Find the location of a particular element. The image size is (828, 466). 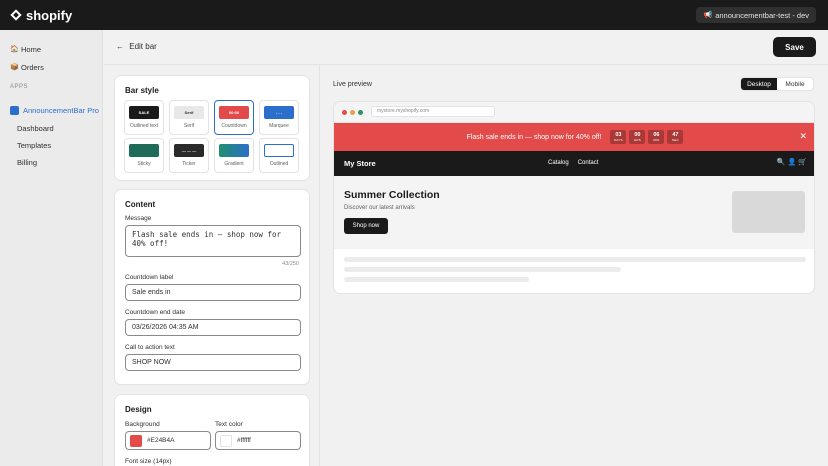

store-name: My Store is located at coordinates (360, 163).